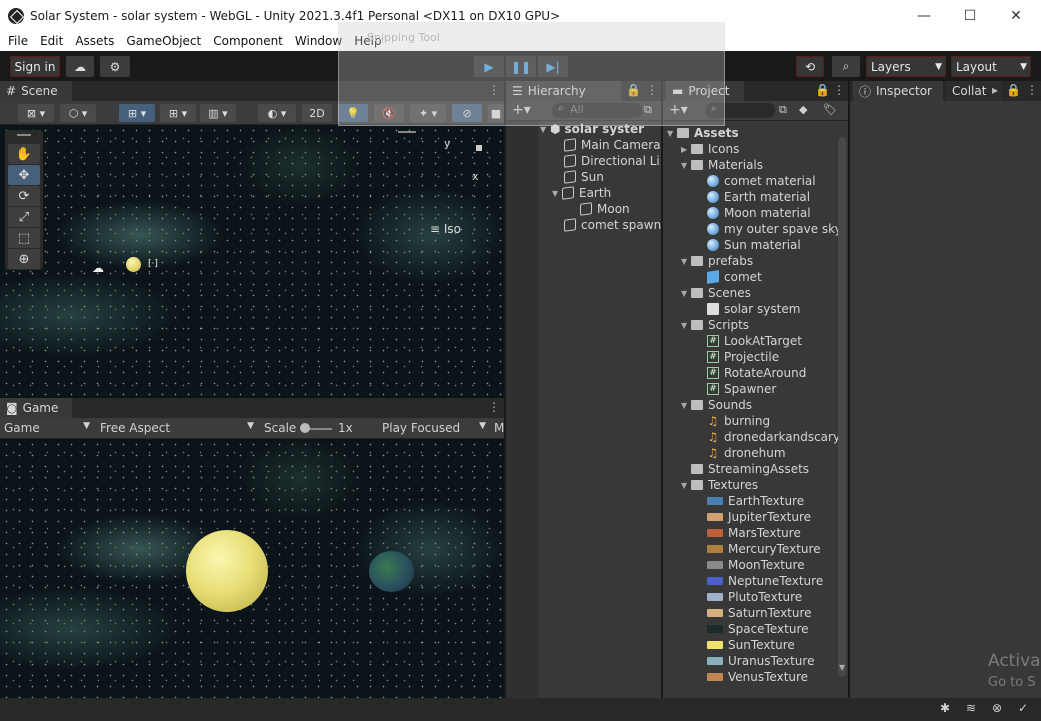 The width and height of the screenshot is (1041, 721). I want to click on tab-overflow-icon: ▸, so click(995, 90).